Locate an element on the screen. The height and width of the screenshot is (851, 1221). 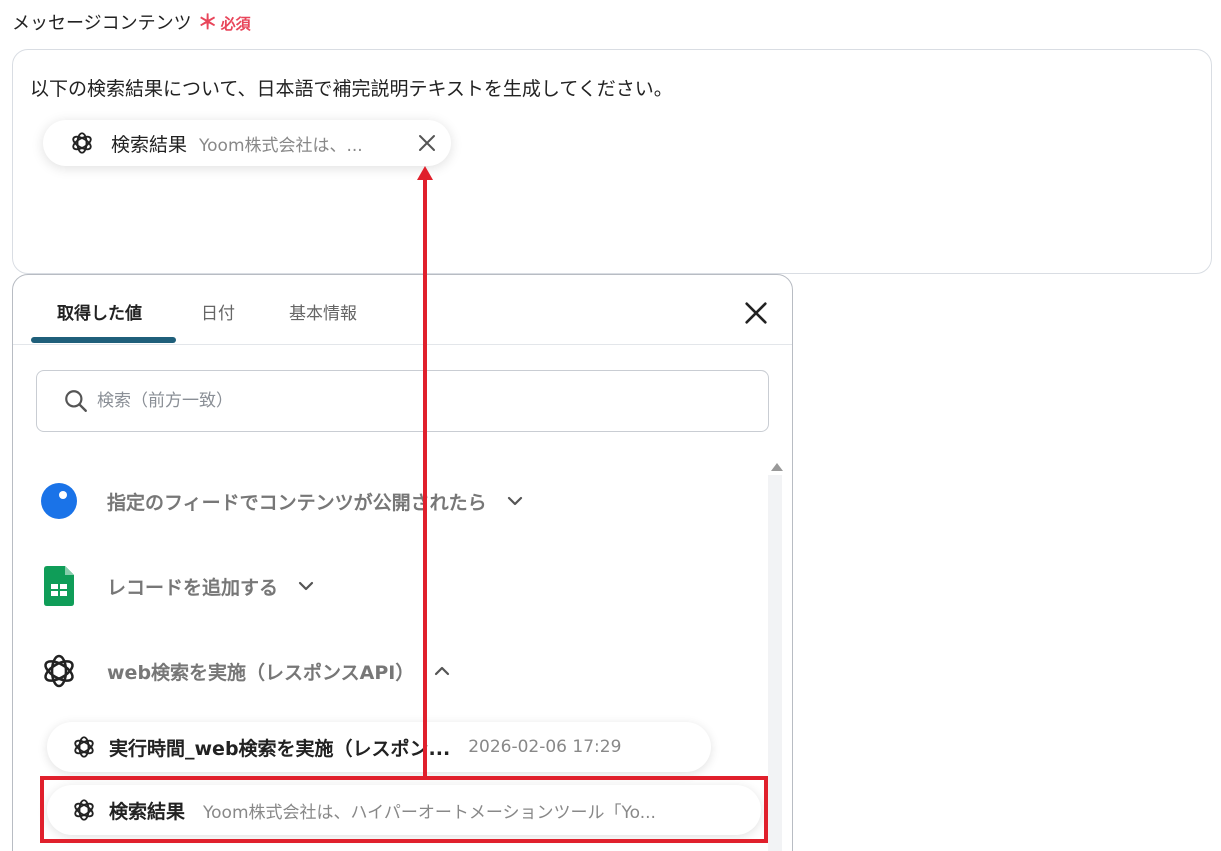
message-text: 以下の検索結果について、日本語で補完説明テキストを生成してください。 is located at coordinates (351, 87).